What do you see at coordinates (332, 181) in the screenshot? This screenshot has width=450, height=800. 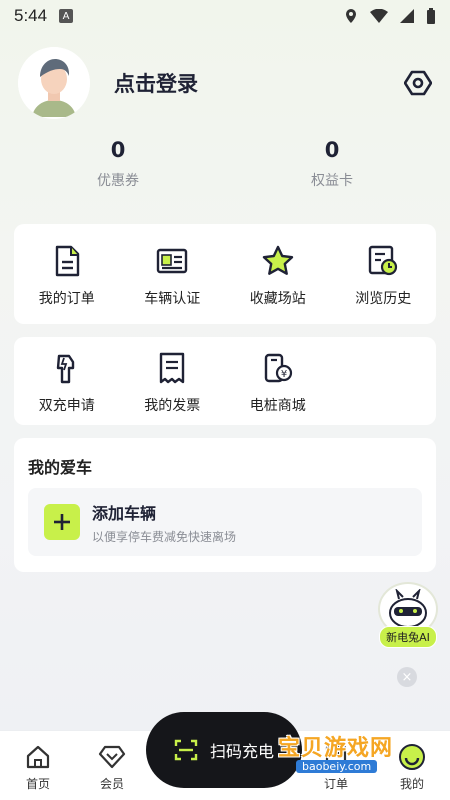 I see `benefit-card-label: 权益卡` at bounding box center [332, 181].